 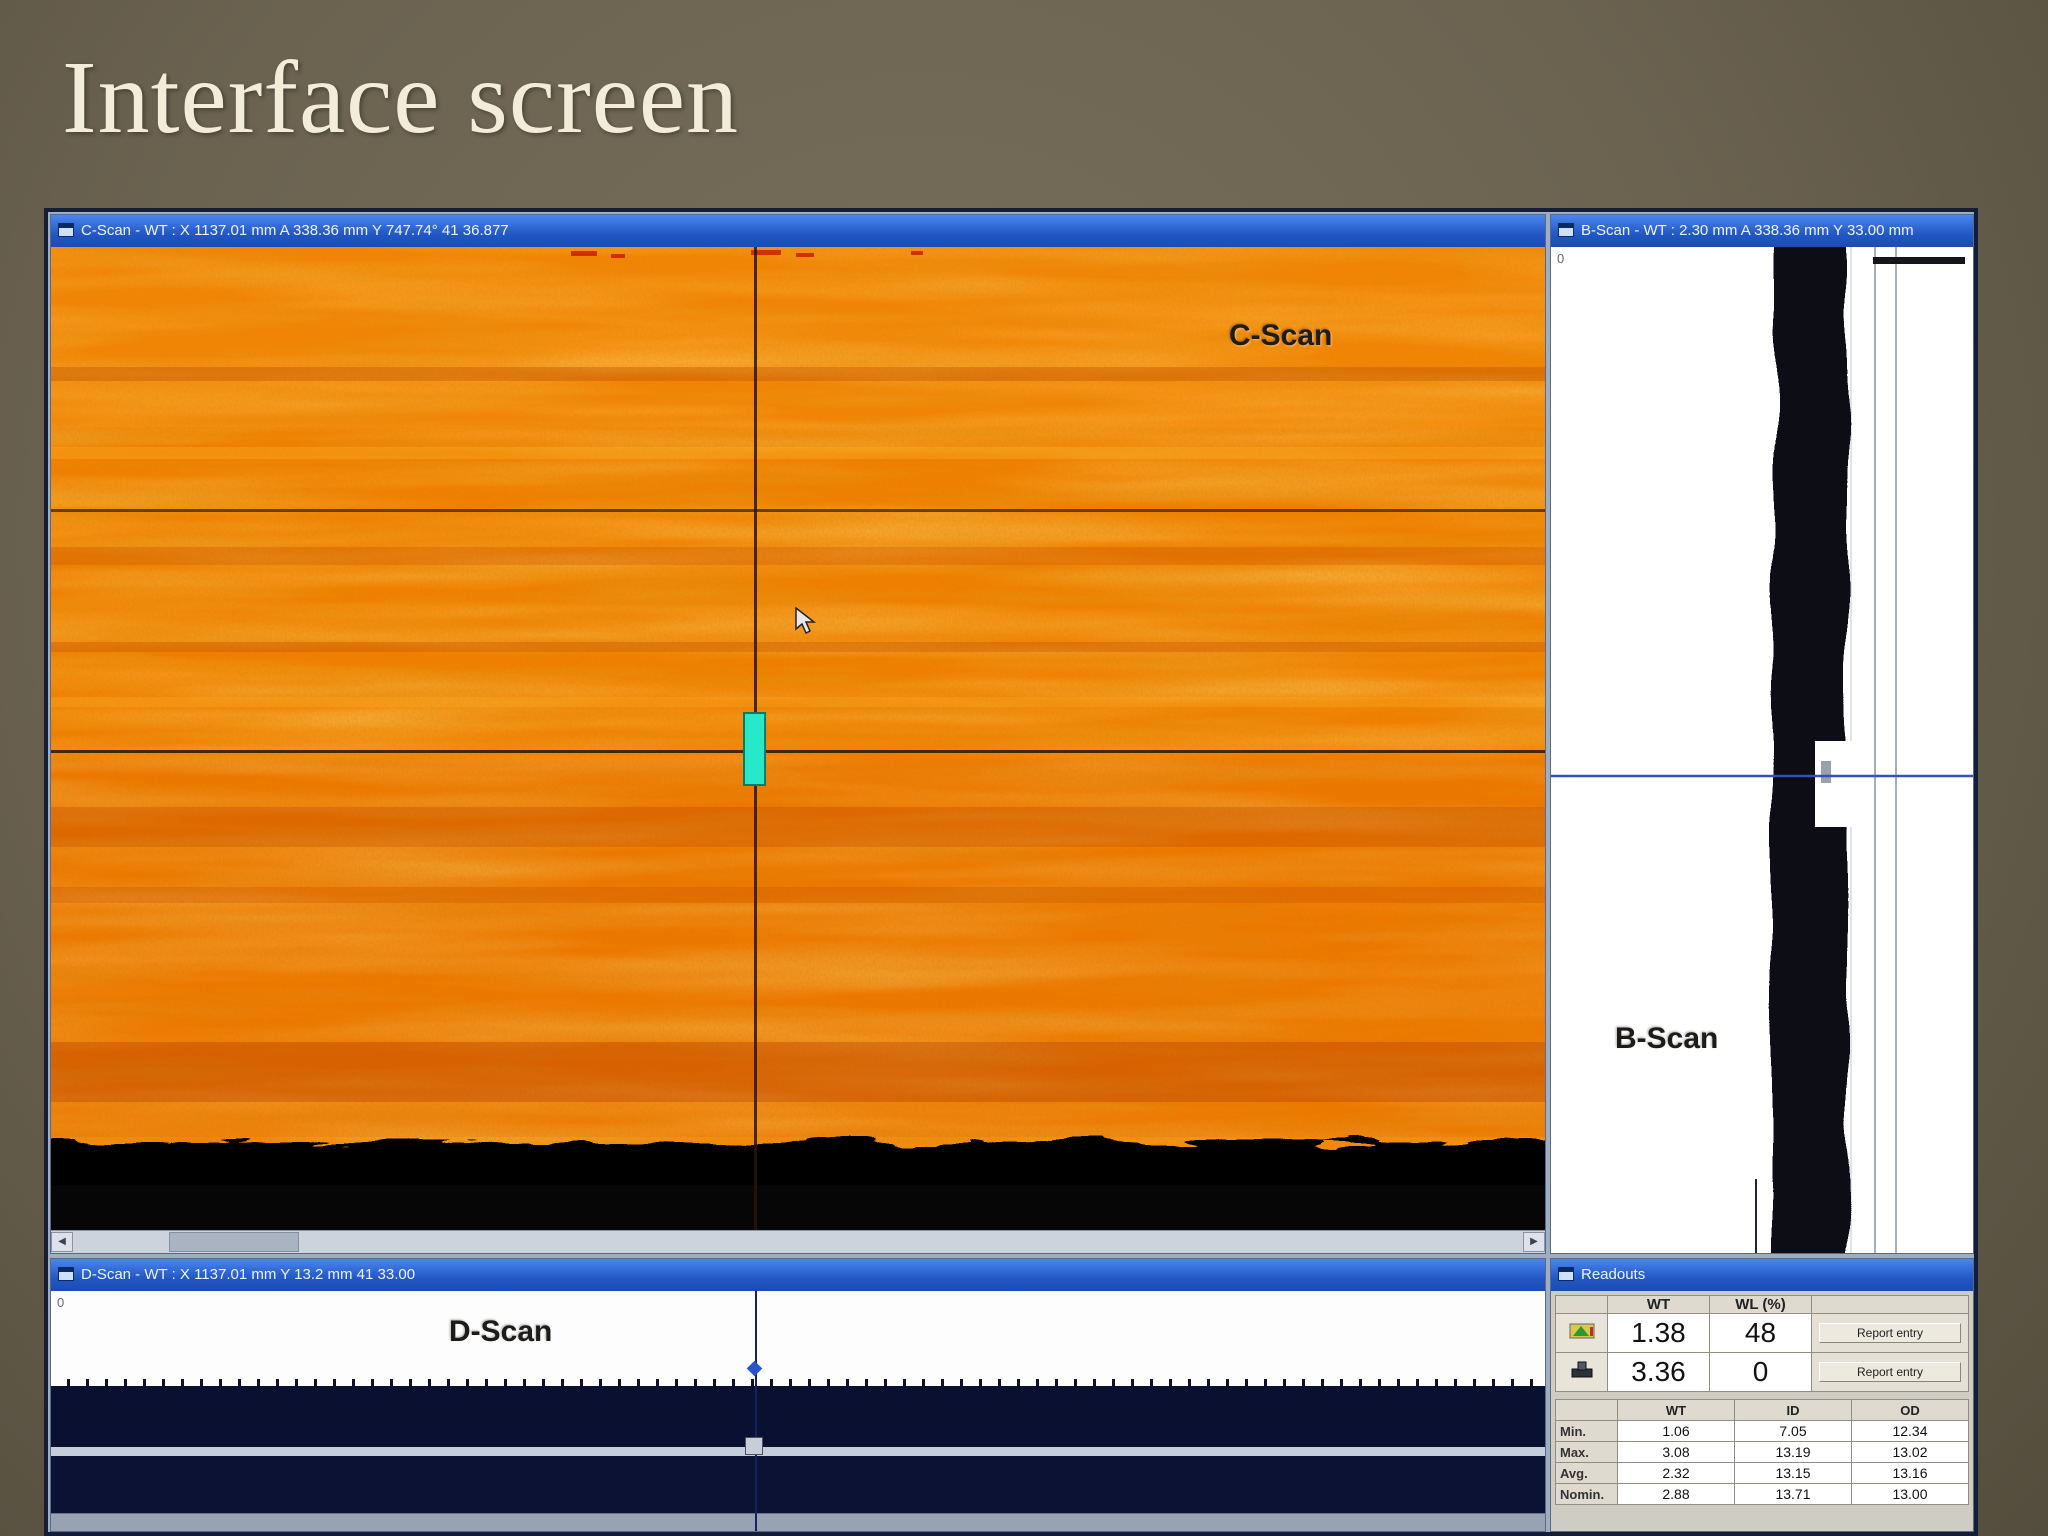 I want to click on wl-value: 0, so click(x=1760, y=1372).